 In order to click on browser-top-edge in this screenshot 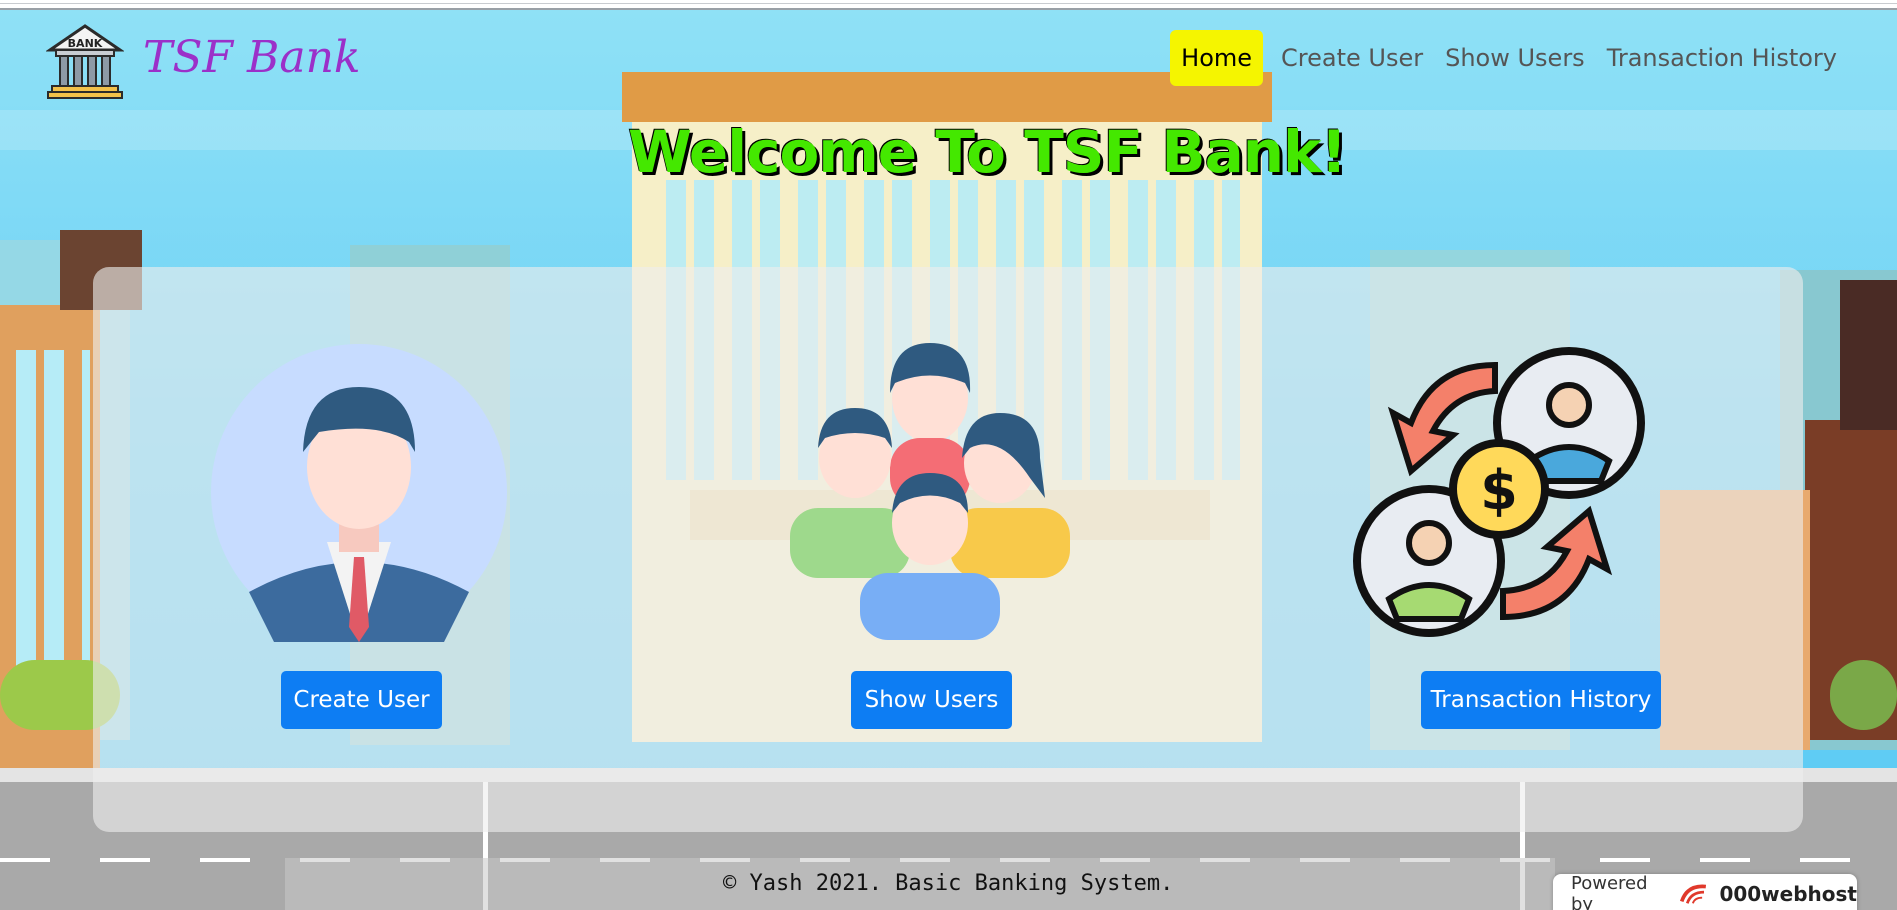, I will do `click(948, 5)`.